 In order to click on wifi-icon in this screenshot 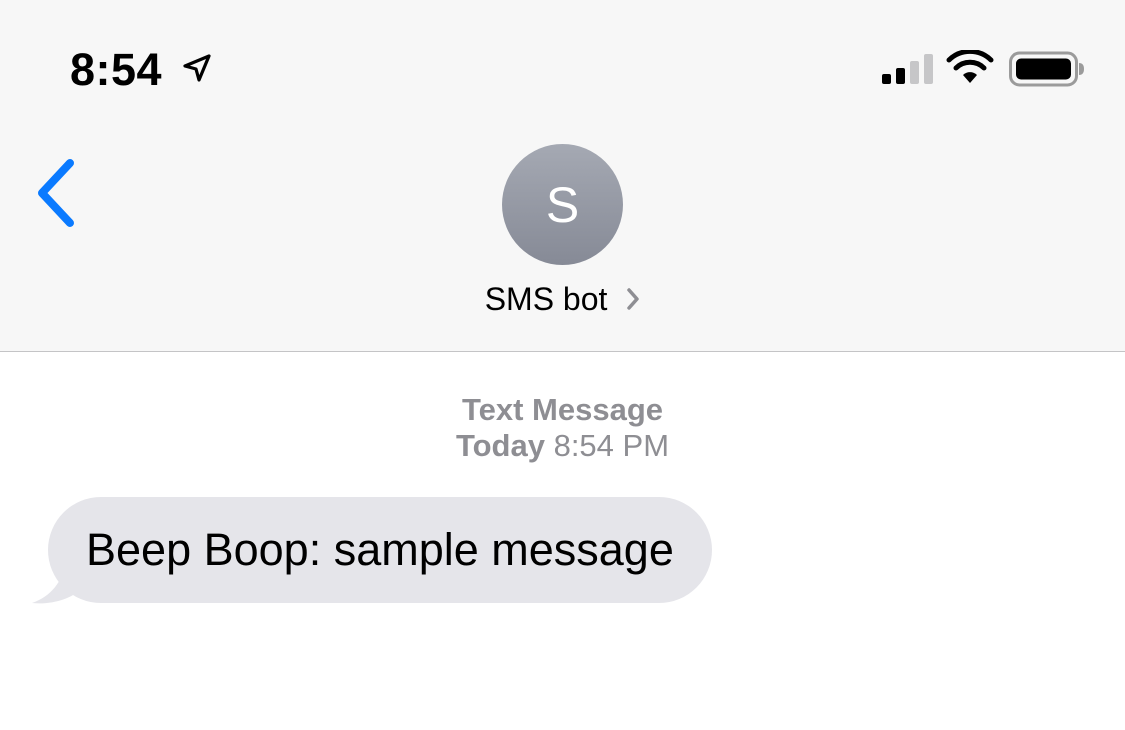, I will do `click(970, 66)`.